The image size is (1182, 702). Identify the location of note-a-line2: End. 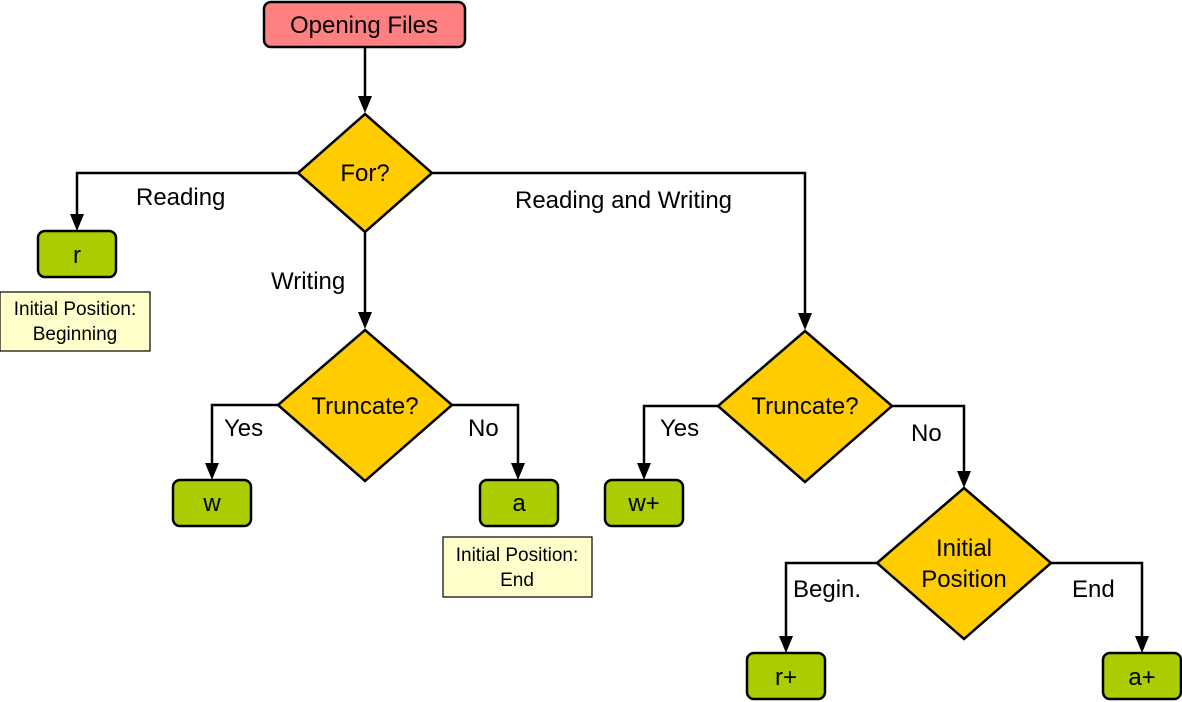
(517, 580).